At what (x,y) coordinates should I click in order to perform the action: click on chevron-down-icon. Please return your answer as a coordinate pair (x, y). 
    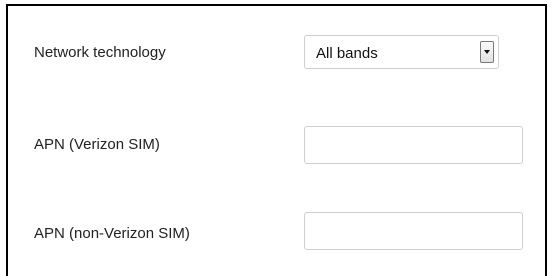
    Looking at the image, I should click on (487, 52).